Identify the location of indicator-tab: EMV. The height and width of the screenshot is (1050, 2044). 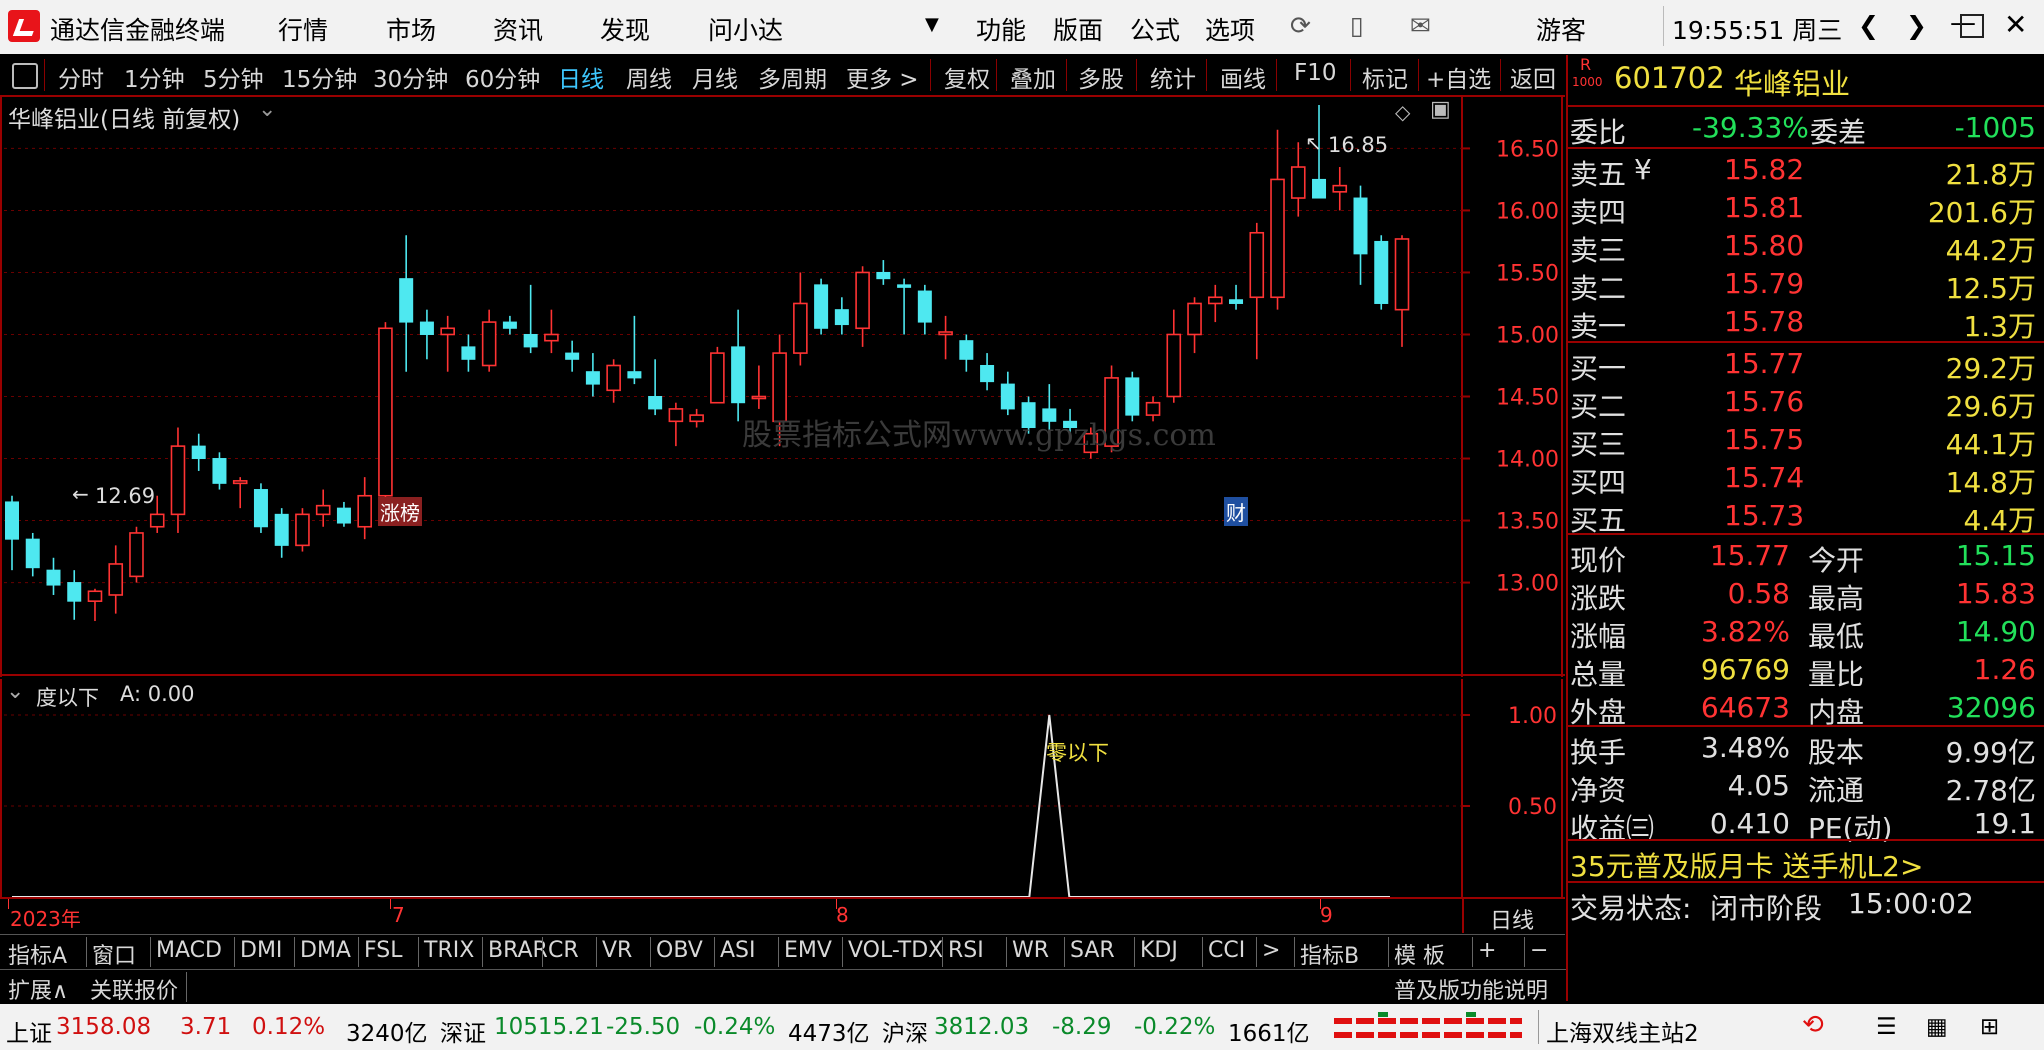
(808, 950).